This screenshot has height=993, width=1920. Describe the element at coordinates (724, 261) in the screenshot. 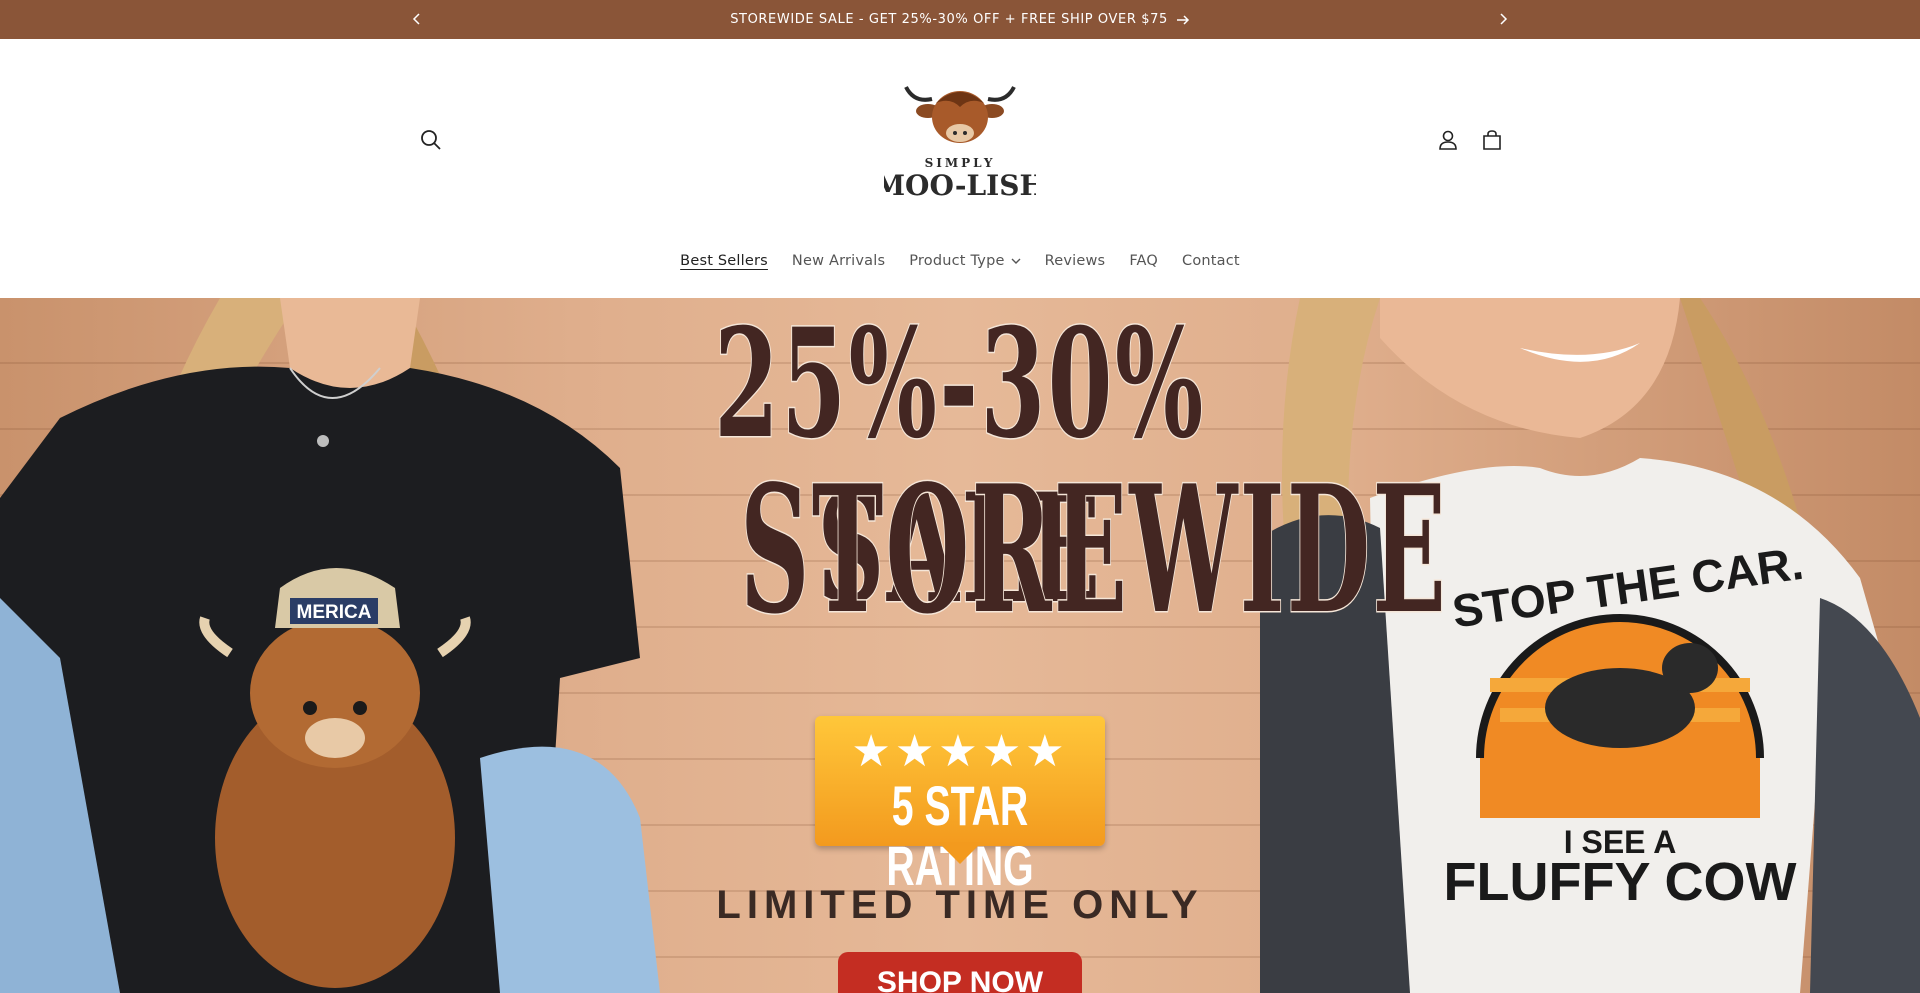

I see `nav-best-sellers: Best Sellers` at that location.